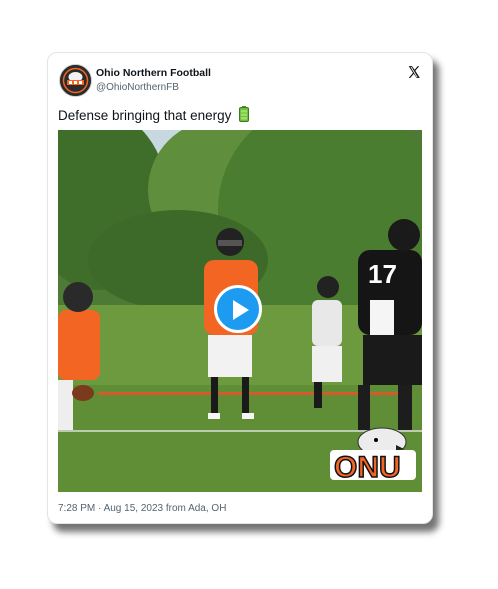 Image resolution: width=498 pixels, height=589 pixels. What do you see at coordinates (244, 115) in the screenshot?
I see `battery-icon` at bounding box center [244, 115].